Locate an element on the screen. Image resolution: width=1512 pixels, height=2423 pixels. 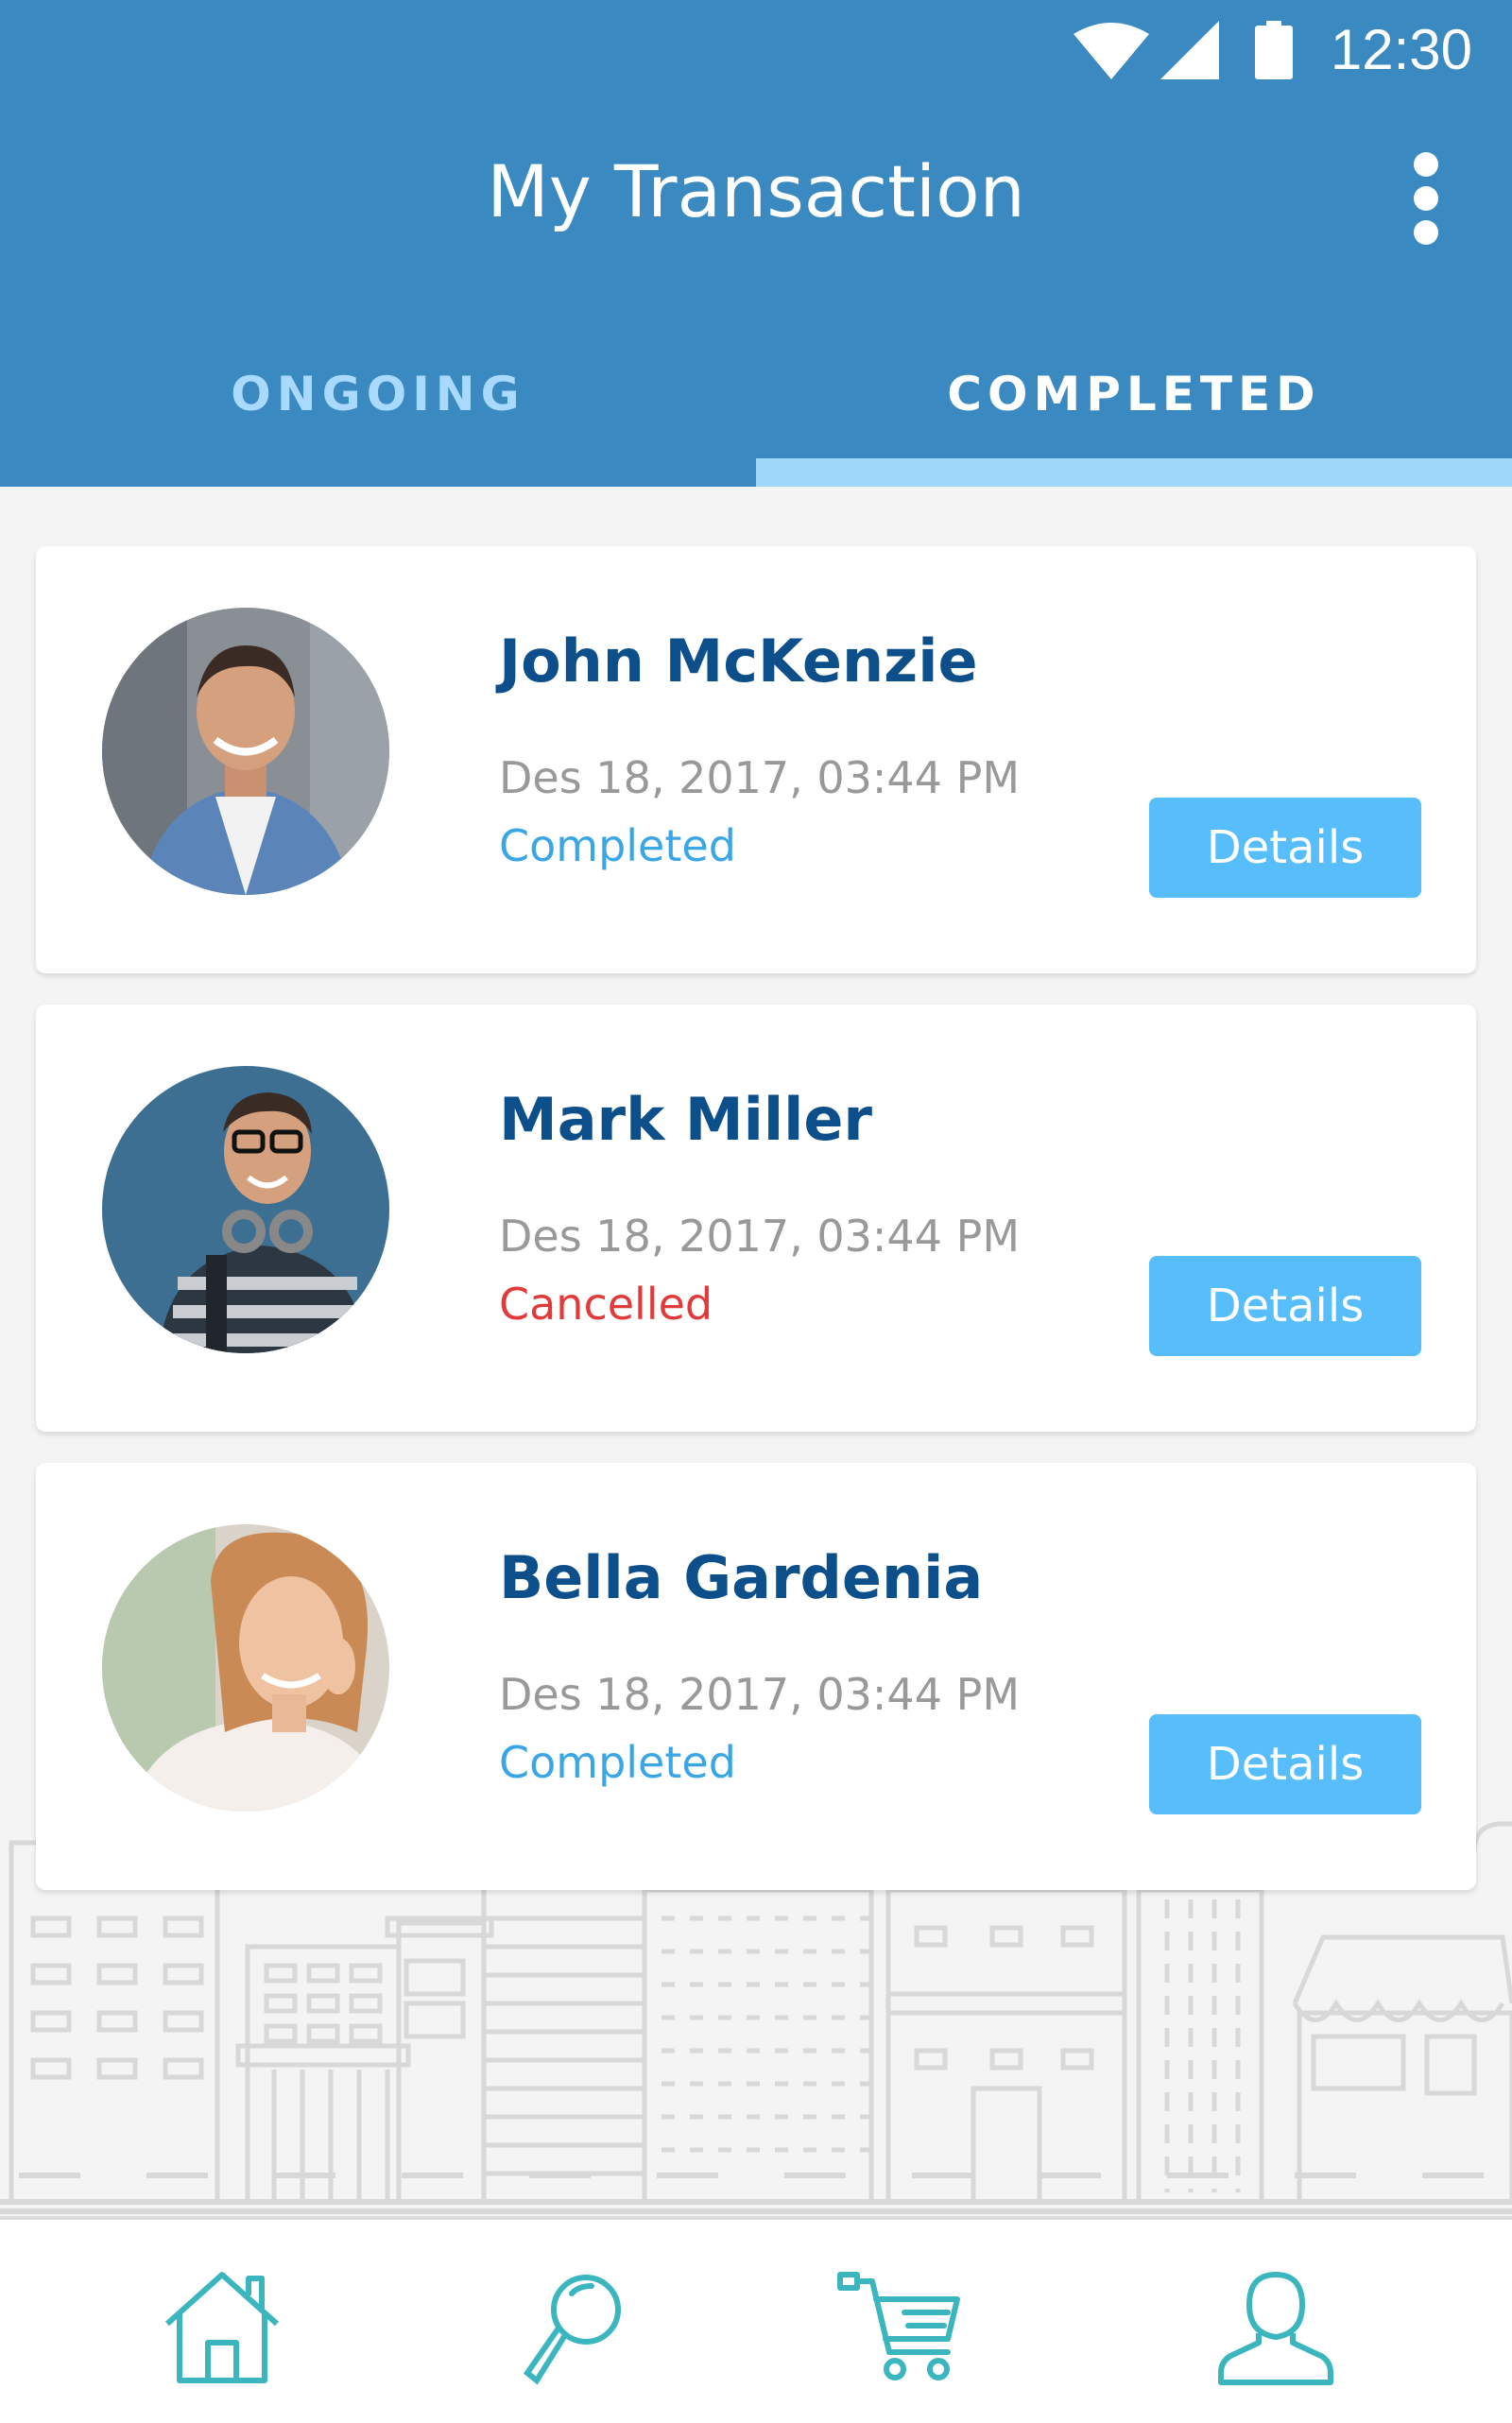
tab-completed: COMPLETED is located at coordinates (1134, 394).